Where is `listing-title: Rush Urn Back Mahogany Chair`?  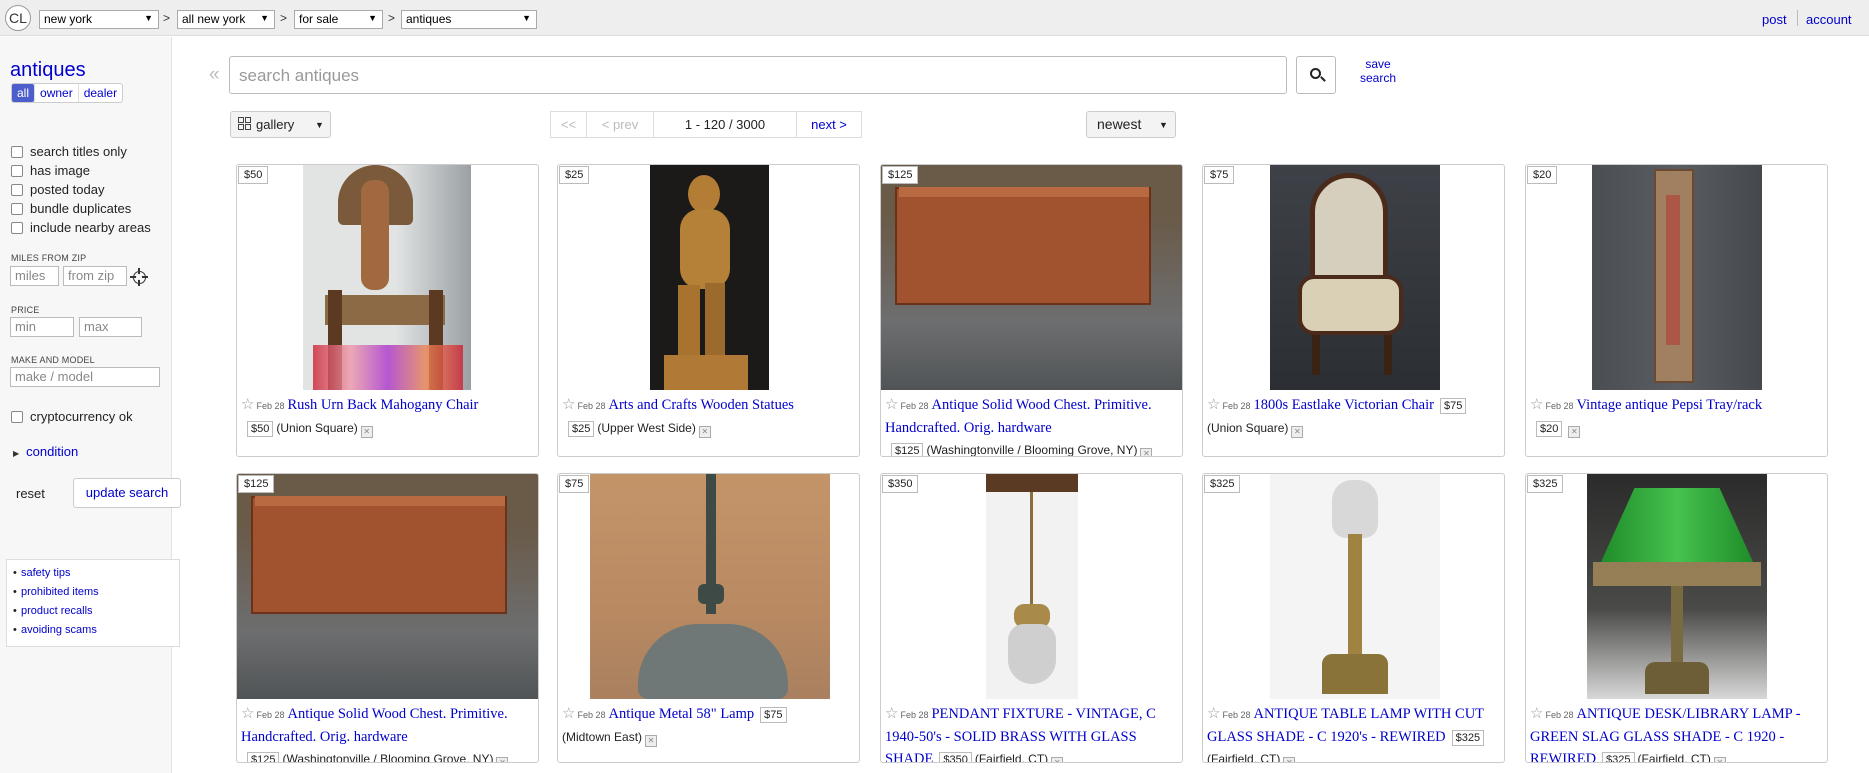 listing-title: Rush Urn Back Mahogany Chair is located at coordinates (382, 405).